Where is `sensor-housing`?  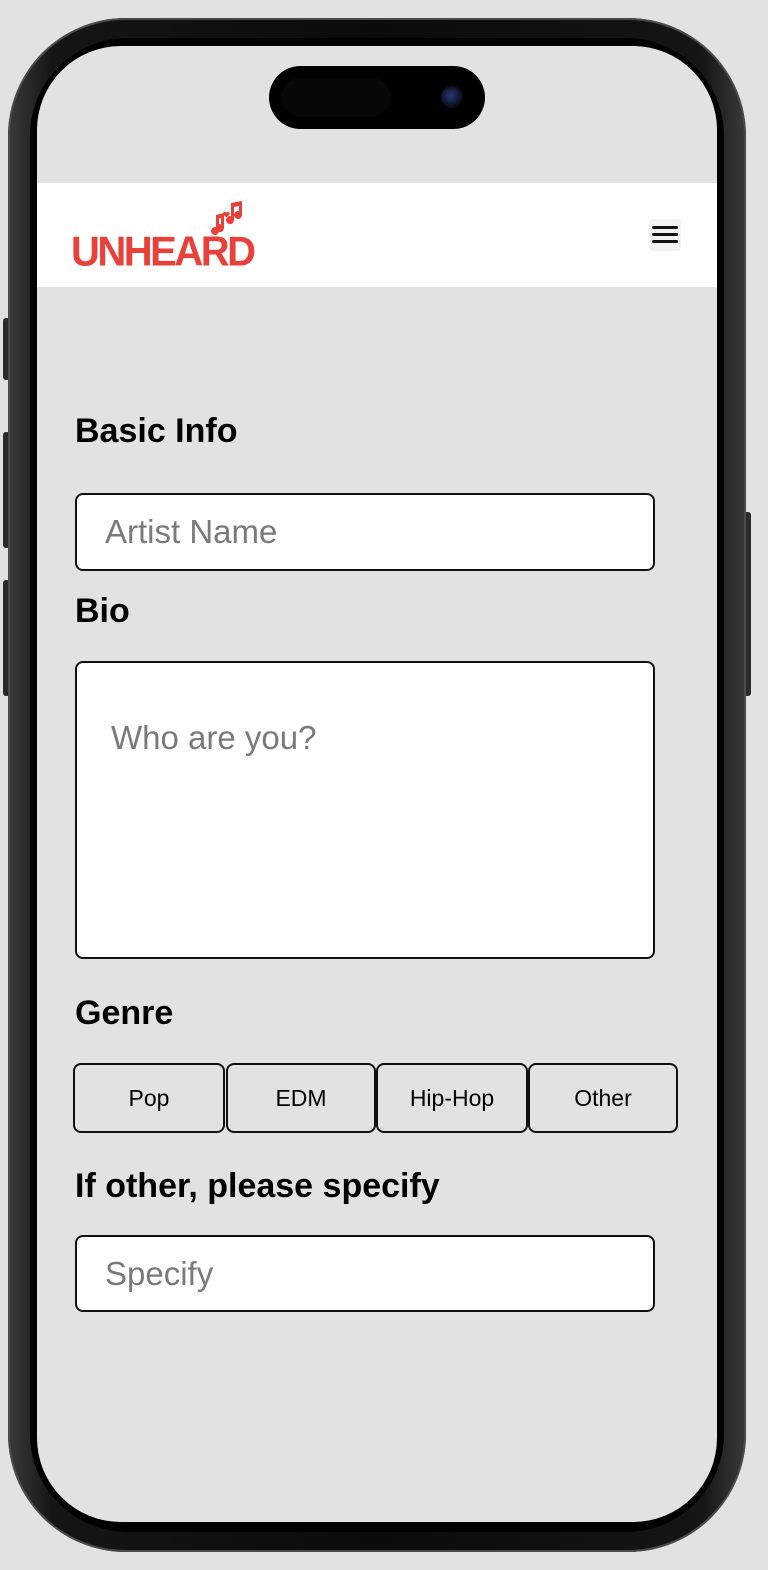 sensor-housing is located at coordinates (336, 97).